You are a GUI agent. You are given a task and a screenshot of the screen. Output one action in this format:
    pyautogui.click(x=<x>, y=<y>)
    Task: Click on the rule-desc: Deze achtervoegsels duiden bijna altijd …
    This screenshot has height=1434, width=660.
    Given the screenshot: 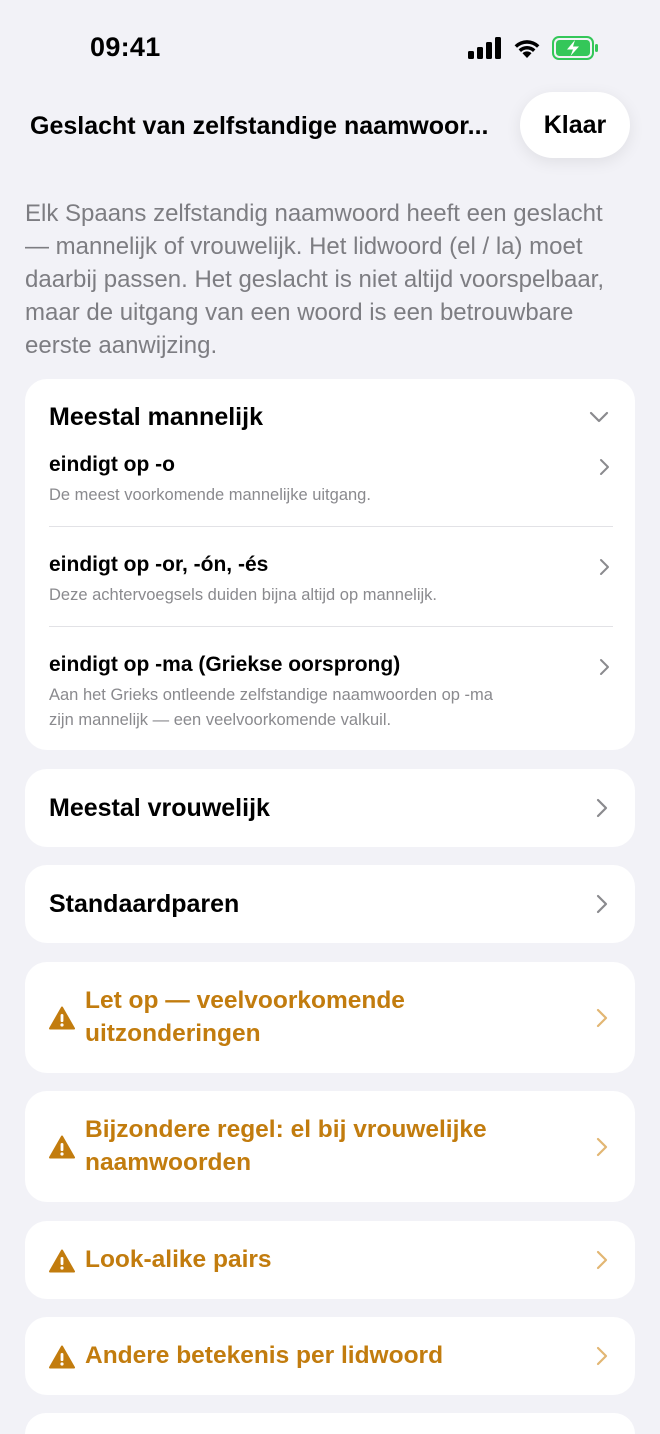 What is the action you would take?
    pyautogui.click(x=243, y=595)
    